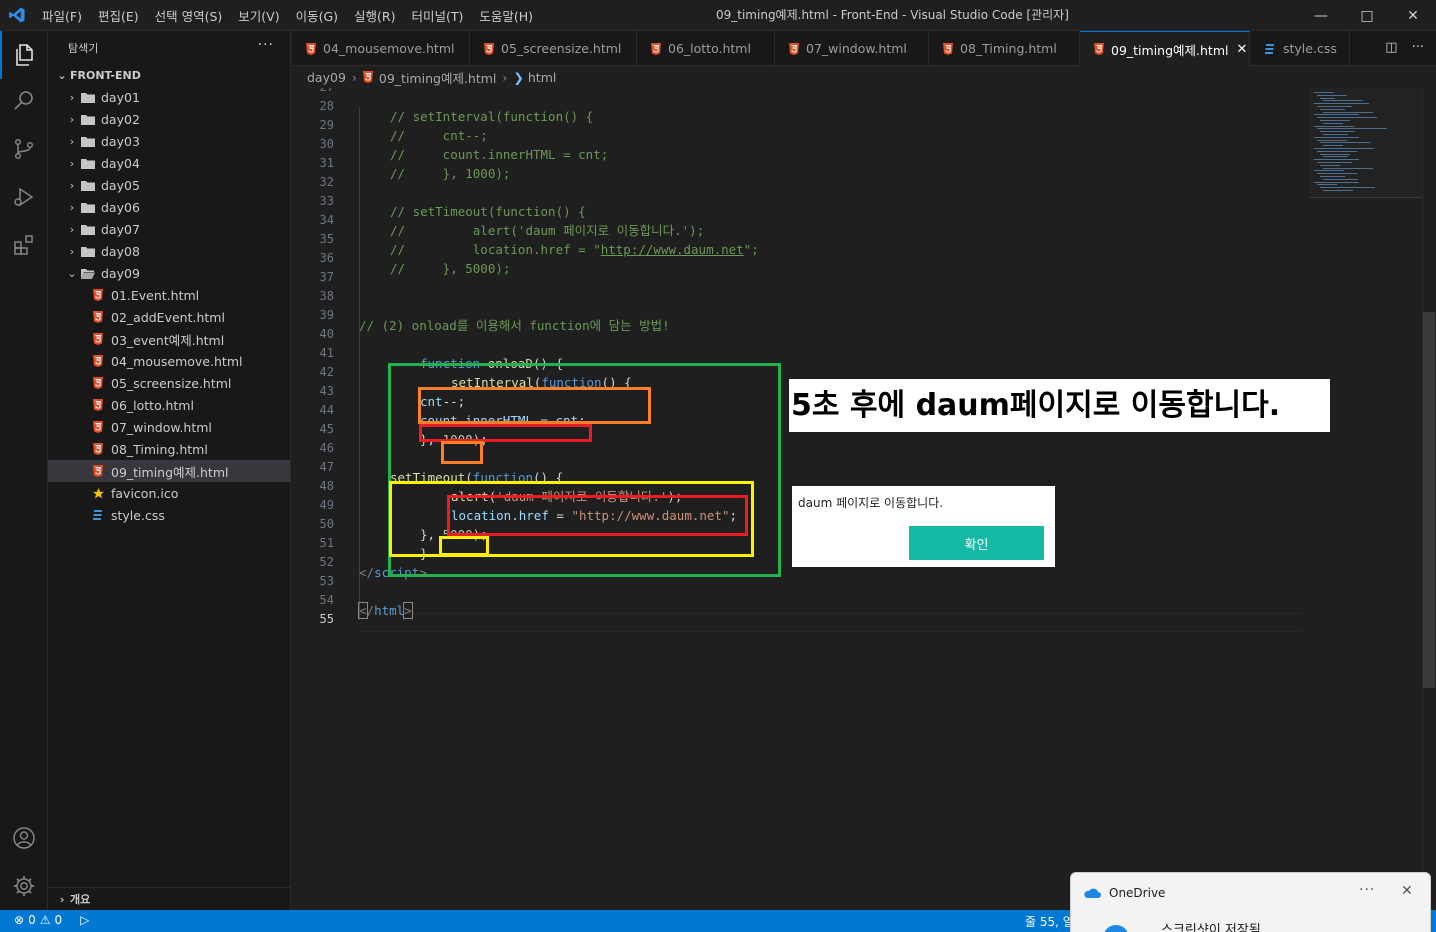 The width and height of the screenshot is (1436, 932). Describe the element at coordinates (326, 77) in the screenshot. I see `breadcrumb-folder: day09` at that location.